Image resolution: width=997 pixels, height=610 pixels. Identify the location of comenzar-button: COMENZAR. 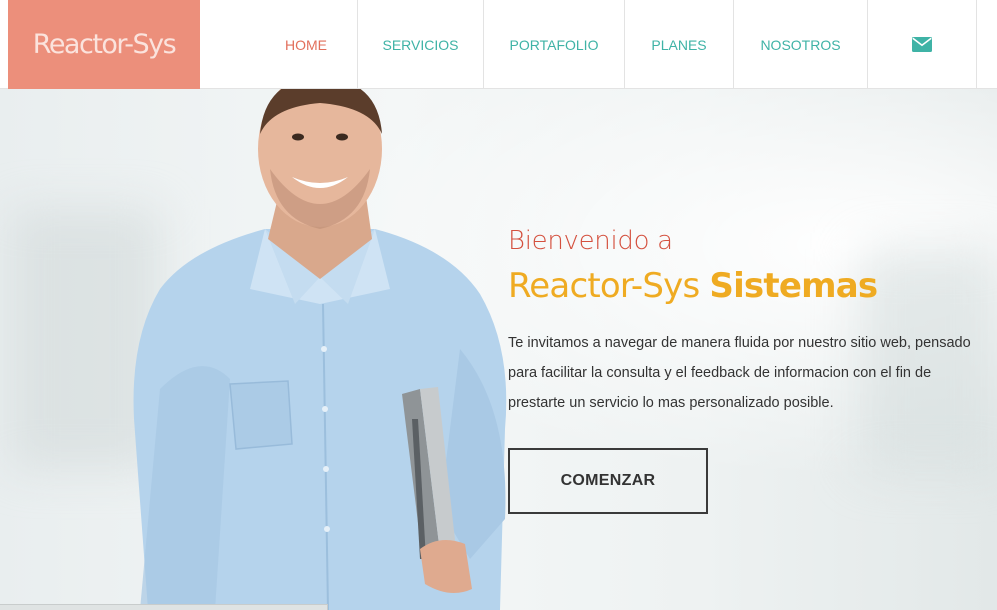
(608, 481).